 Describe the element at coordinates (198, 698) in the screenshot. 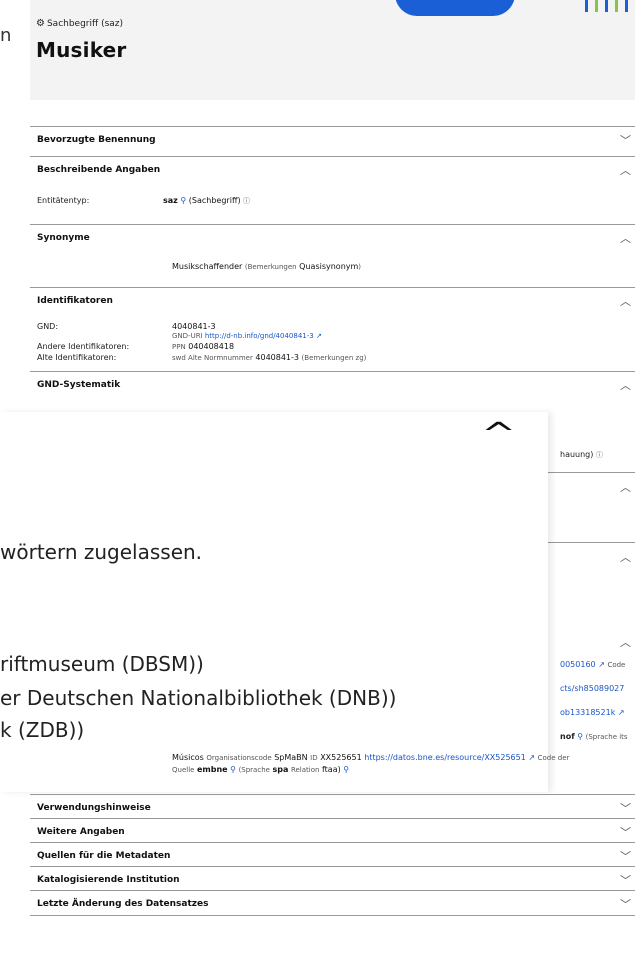

I see `overlay-text-line-3: er Deutschen Nationalbibliothek (DNB))` at that location.